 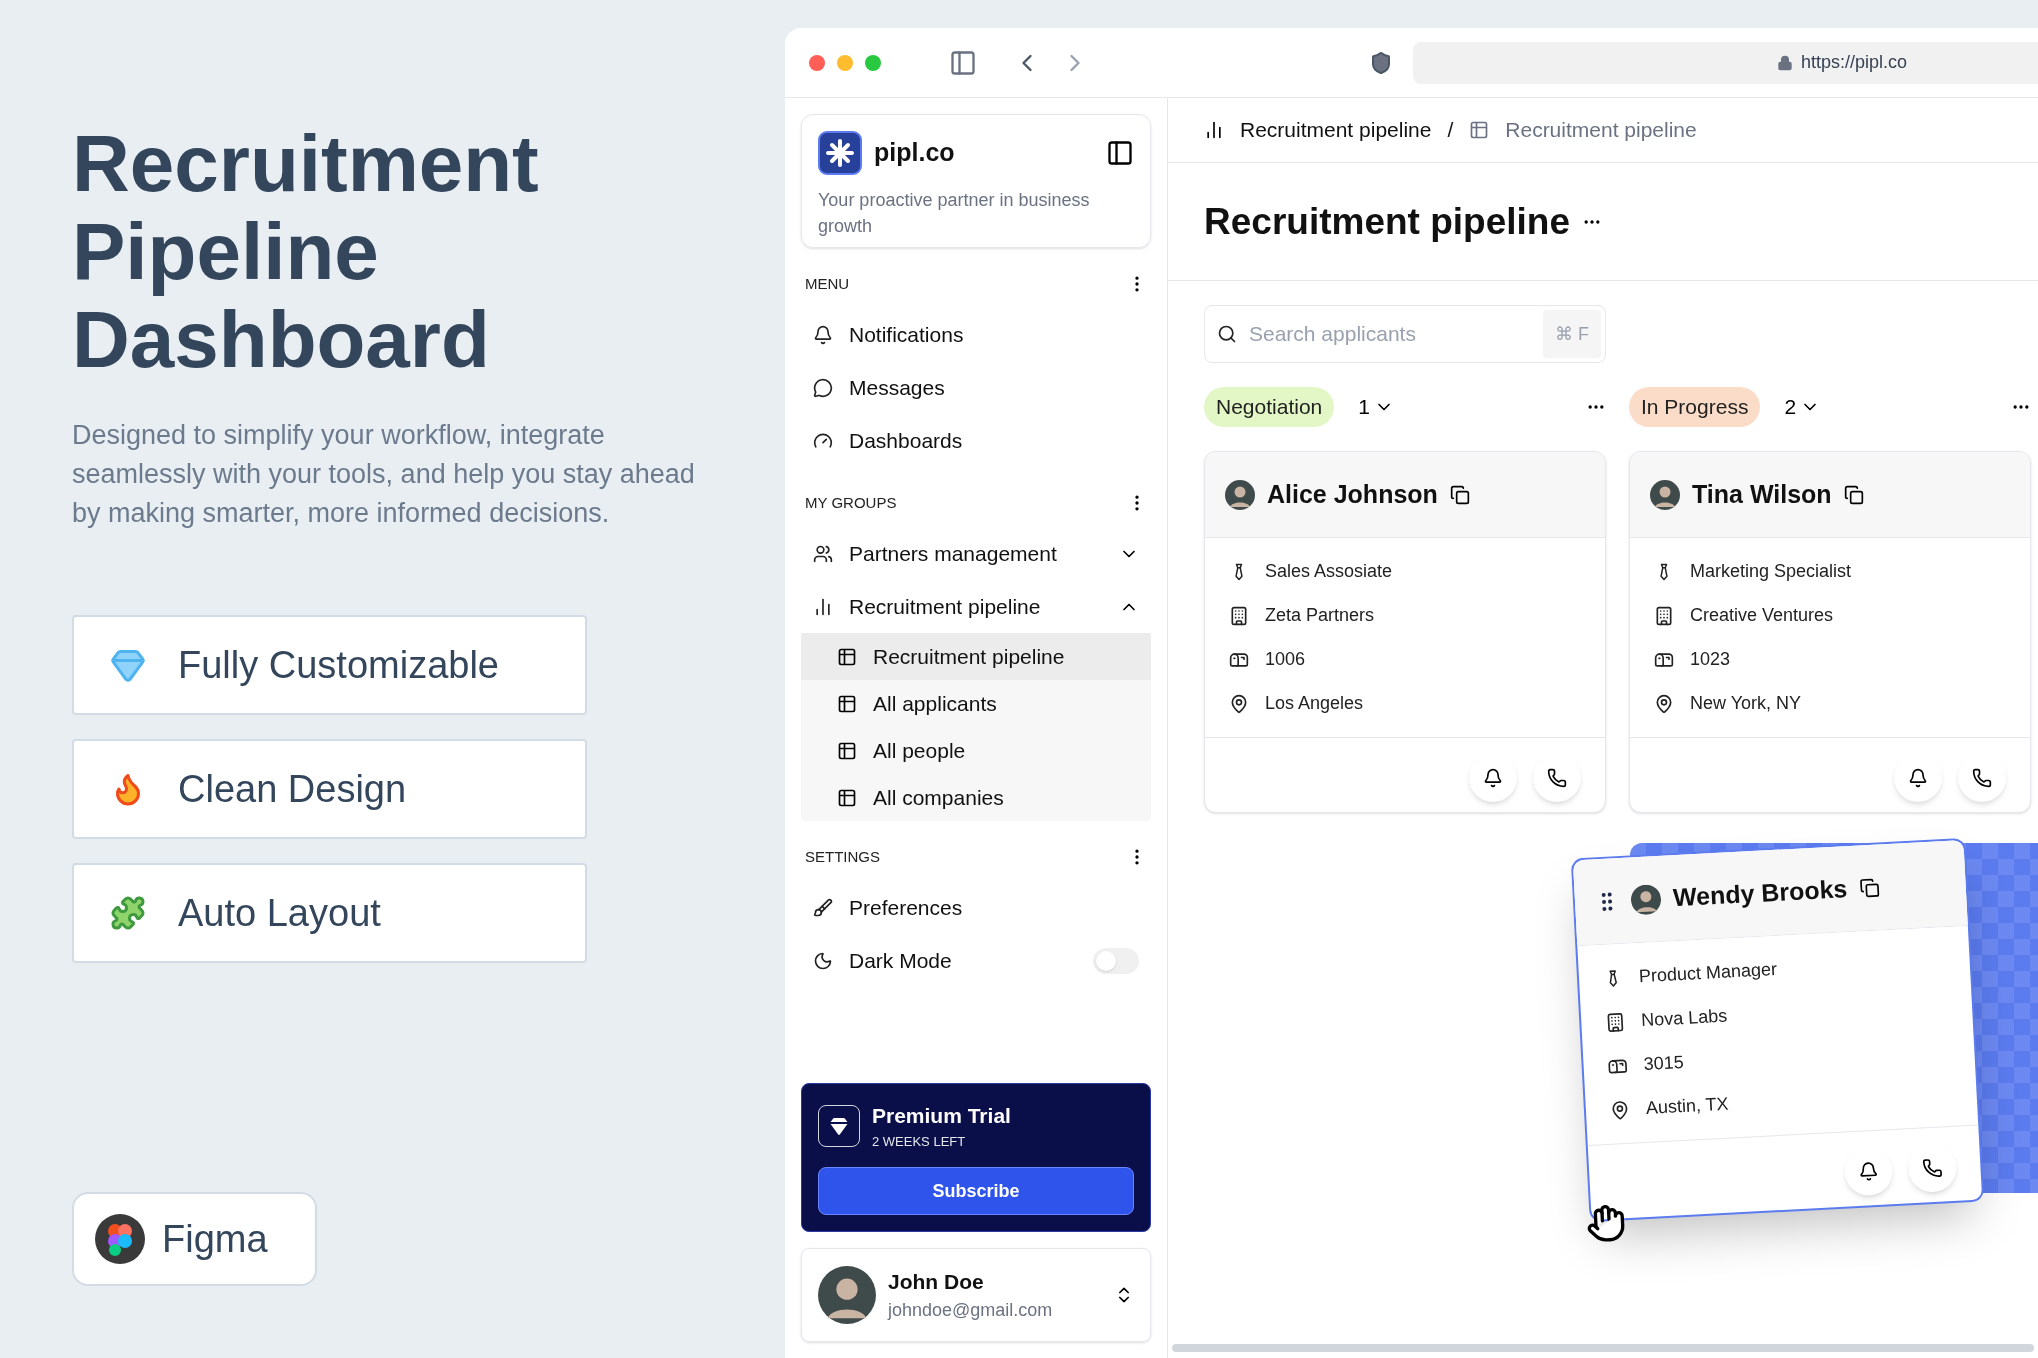 I want to click on status-tag: In Progress, so click(x=1695, y=407).